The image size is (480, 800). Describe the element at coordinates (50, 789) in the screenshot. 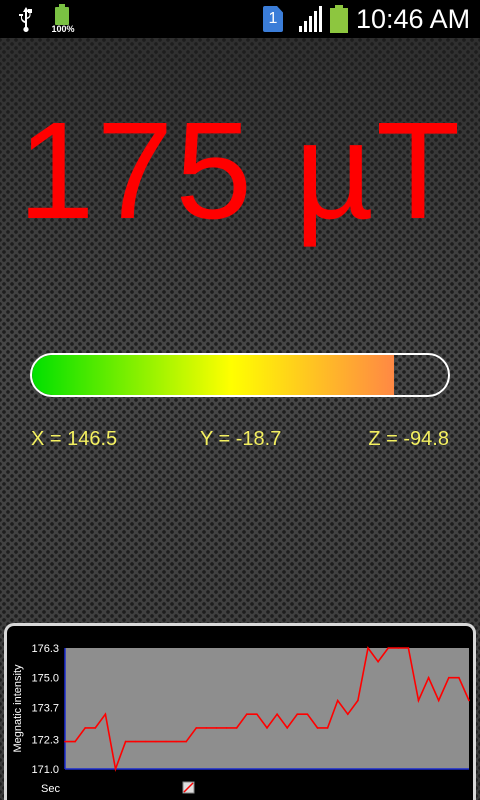

I see `x-axis-label: Sec` at that location.